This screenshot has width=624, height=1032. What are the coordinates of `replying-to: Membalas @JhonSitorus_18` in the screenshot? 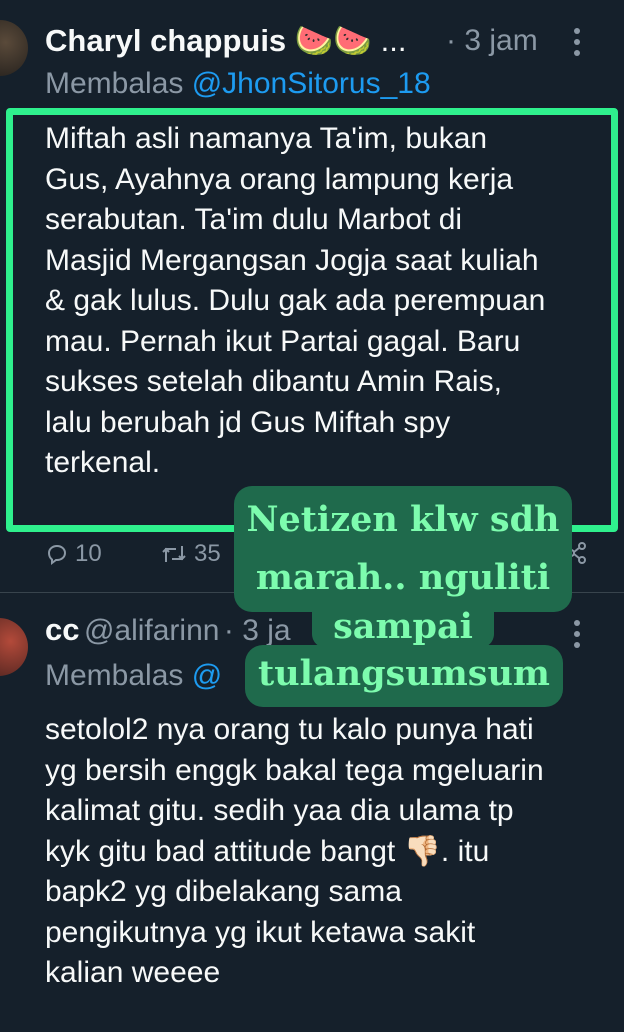 It's located at (238, 84).